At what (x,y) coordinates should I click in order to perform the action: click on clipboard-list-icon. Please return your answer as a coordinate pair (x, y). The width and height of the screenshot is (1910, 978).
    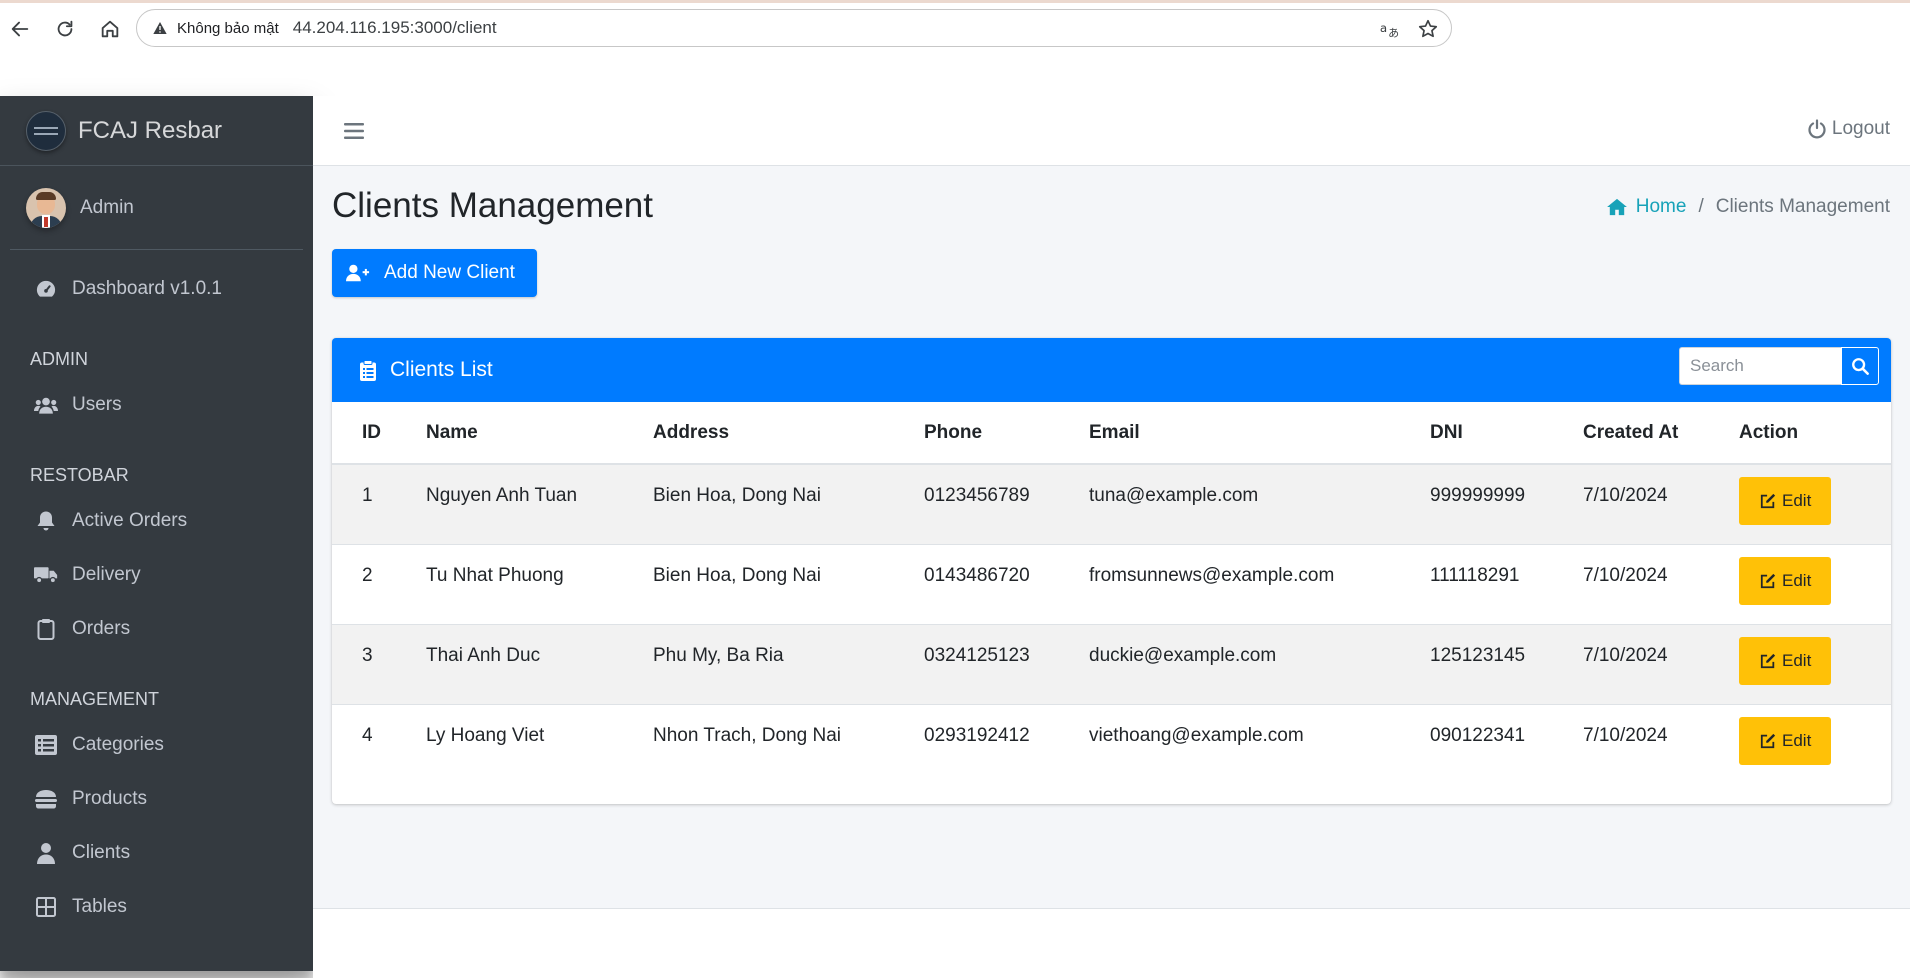
    Looking at the image, I should click on (368, 370).